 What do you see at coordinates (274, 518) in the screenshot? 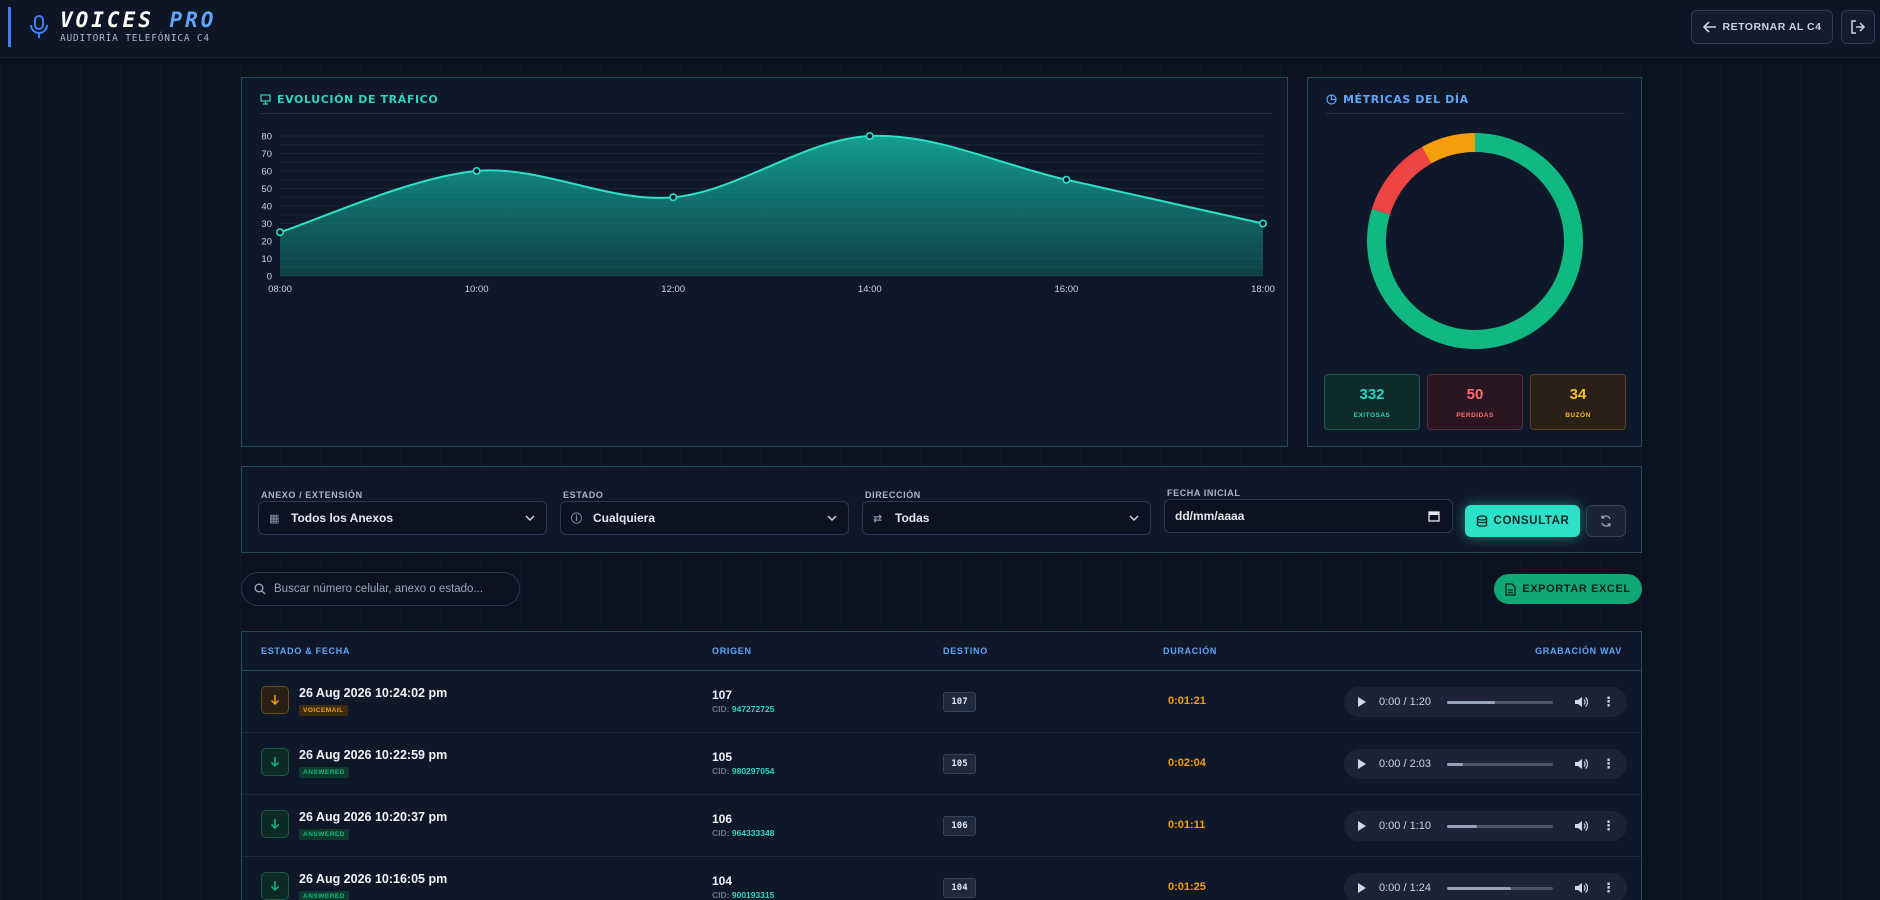
I see `building-icon: ▦` at bounding box center [274, 518].